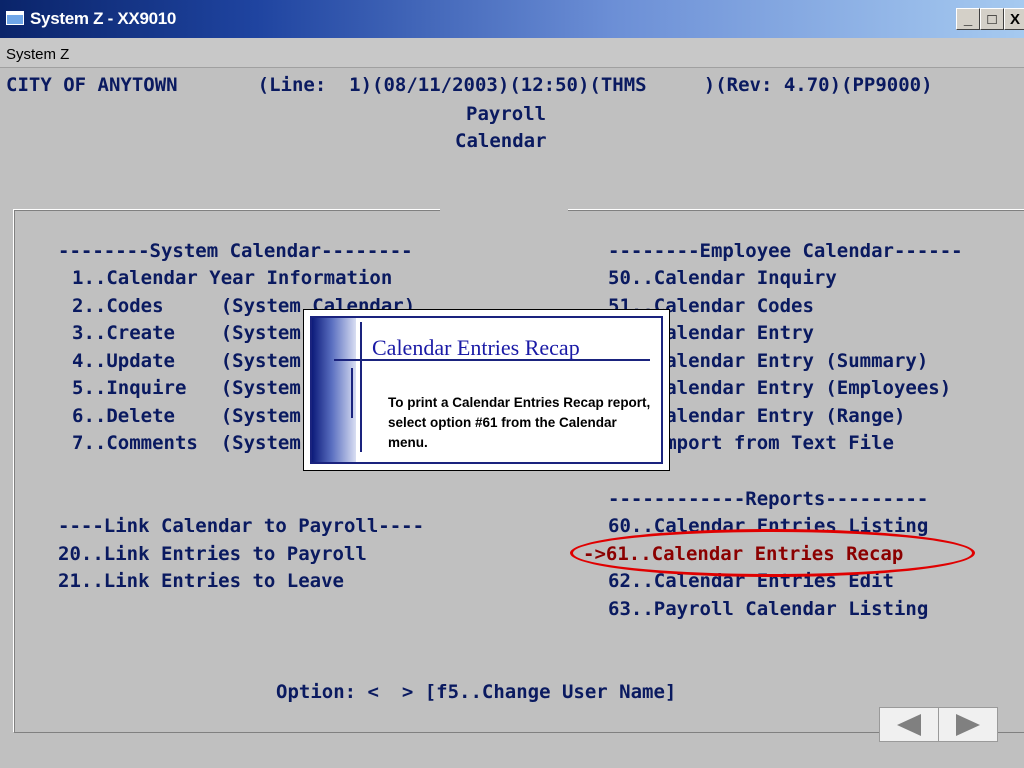  Describe the element at coordinates (241, 526) in the screenshot. I see `link-calendar-heading: ----Link Calendar to Payroll----` at that location.